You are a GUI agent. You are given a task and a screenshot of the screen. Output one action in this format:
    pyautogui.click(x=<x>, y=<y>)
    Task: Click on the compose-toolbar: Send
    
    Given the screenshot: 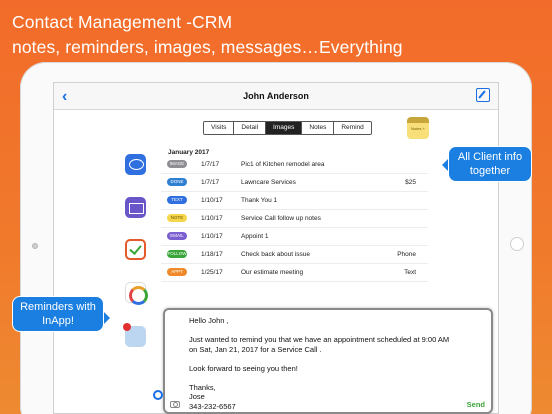 What is the action you would take?
    pyautogui.click(x=328, y=405)
    